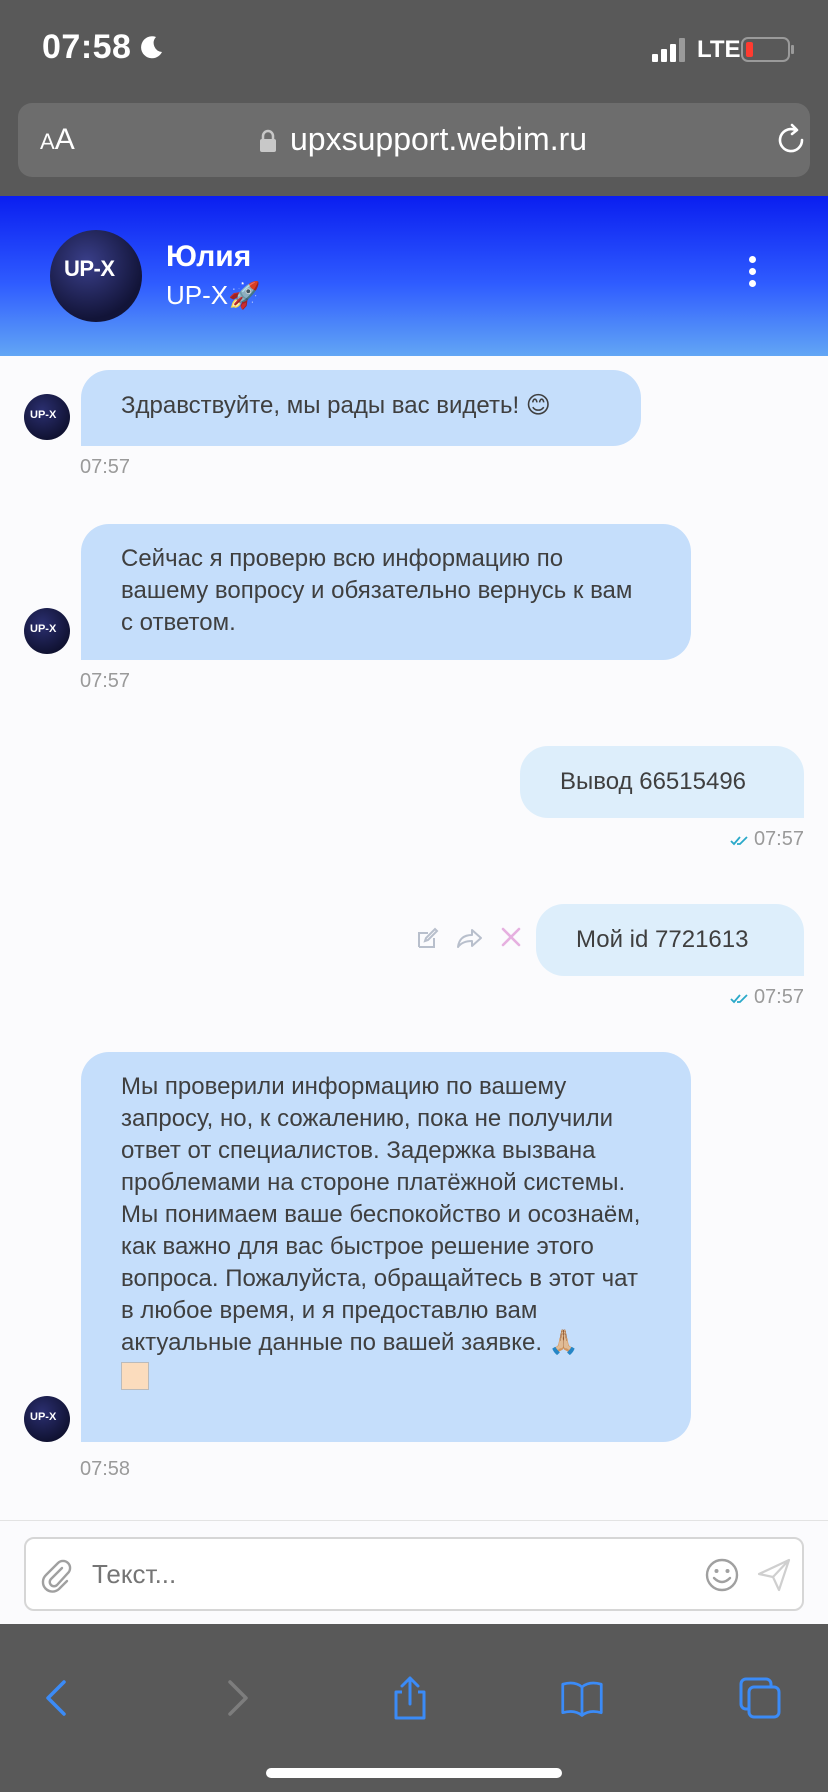 The image size is (828, 1792). I want to click on delete-icon, so click(511, 937).